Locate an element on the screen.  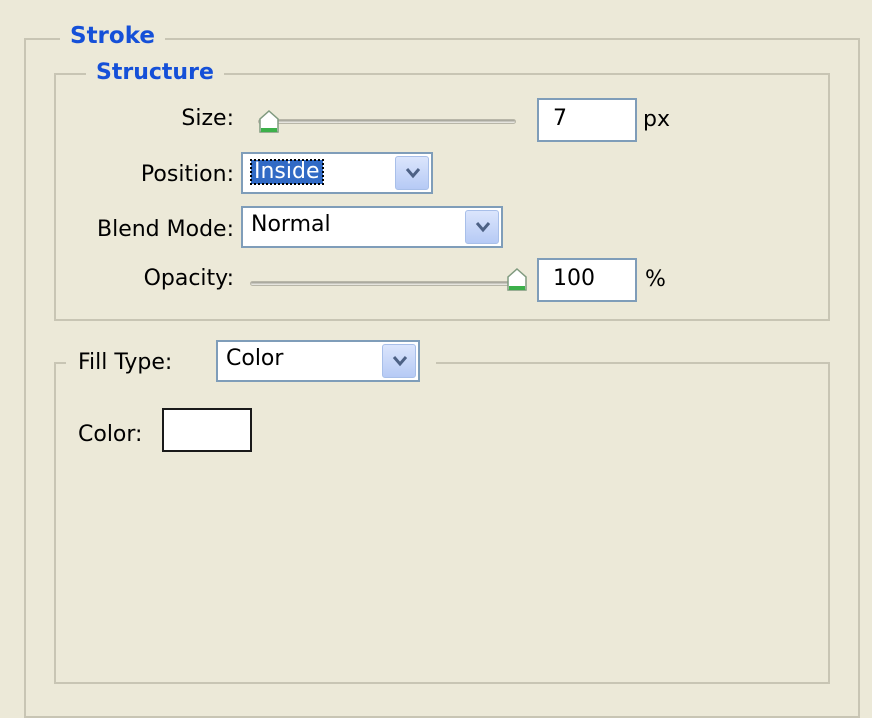
size-label: Size: is located at coordinates (207, 118).